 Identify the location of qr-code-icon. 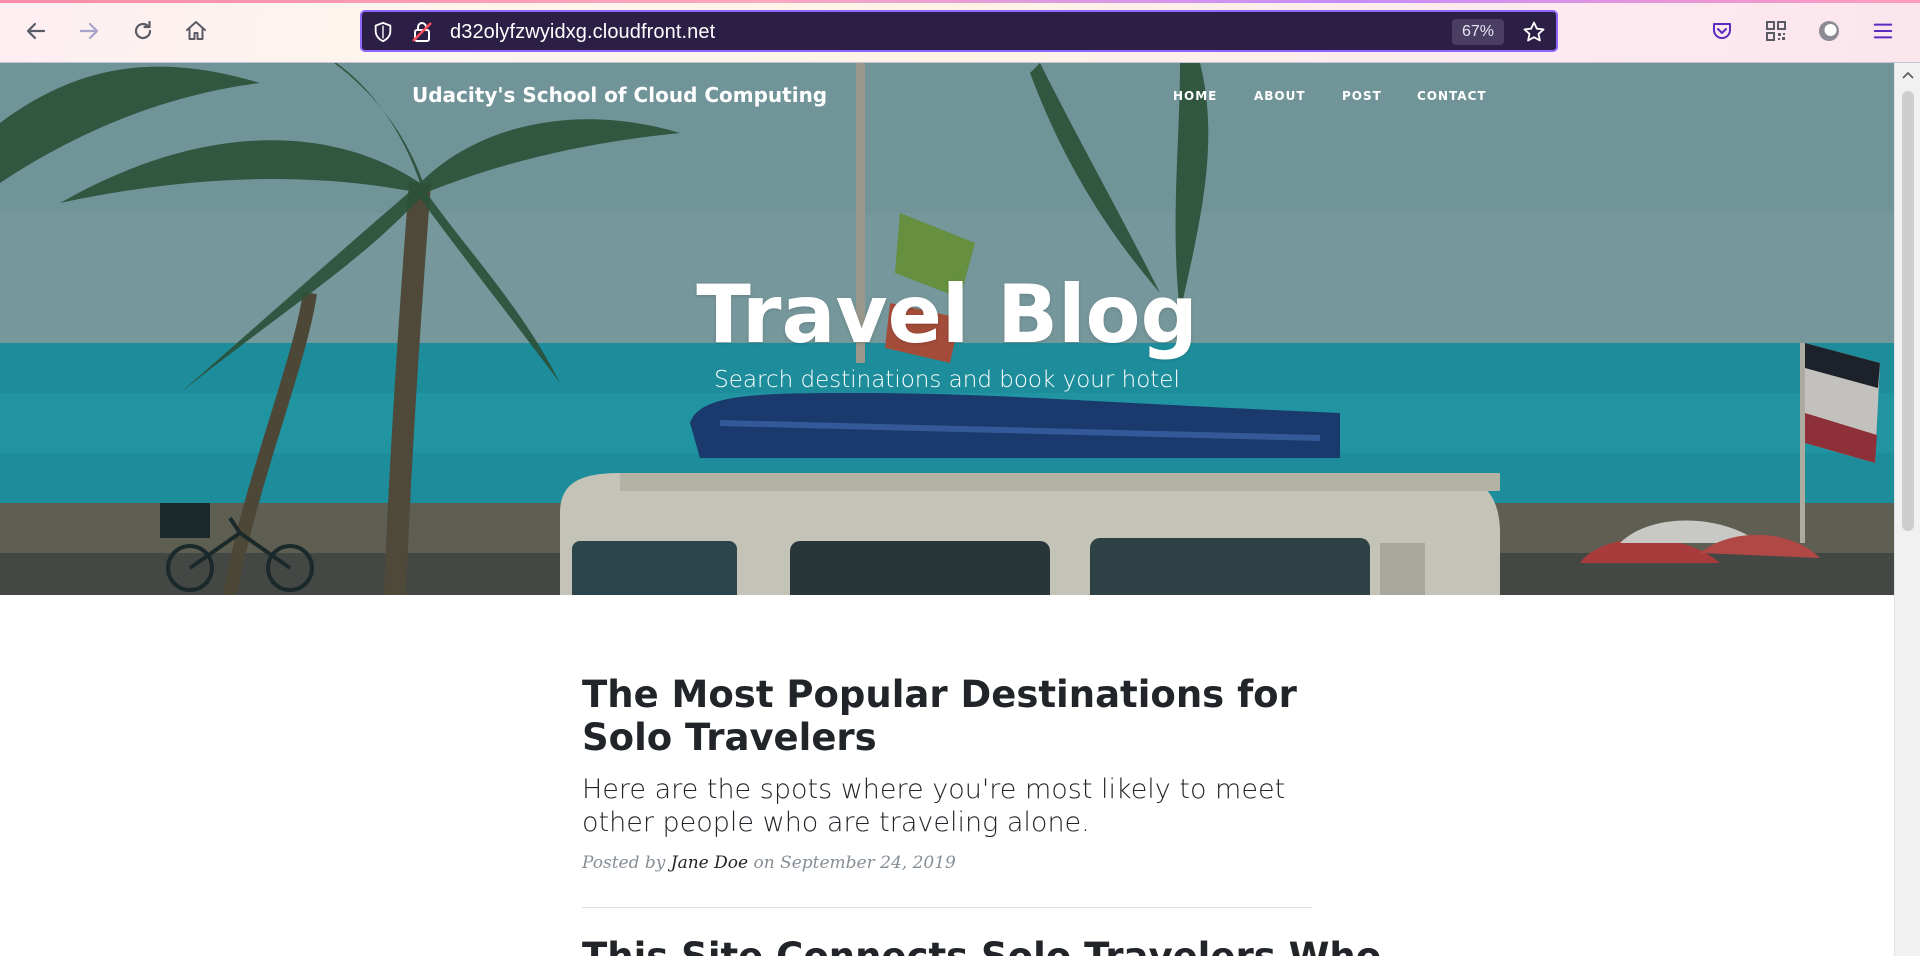
(1776, 31).